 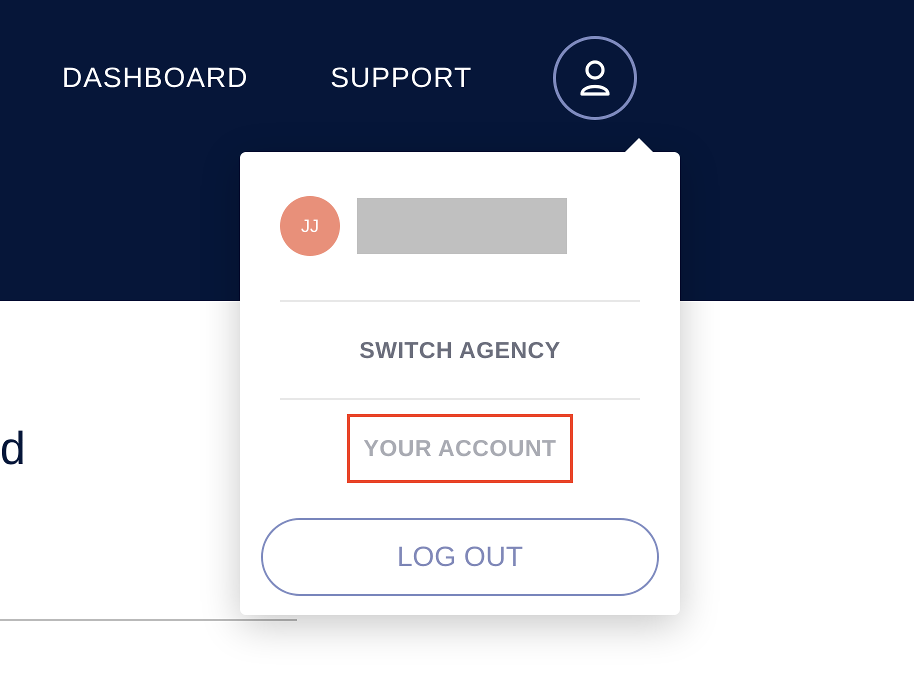 What do you see at coordinates (460, 557) in the screenshot?
I see `logout-button: LOG OUT` at bounding box center [460, 557].